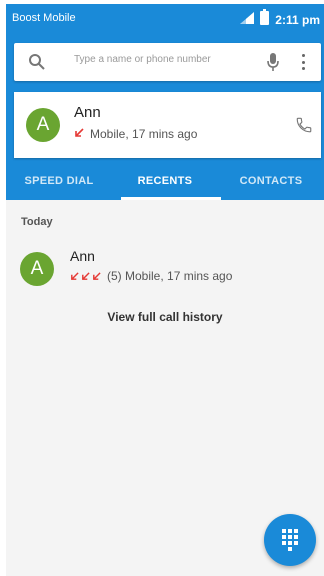 This screenshot has width=324, height=576. What do you see at coordinates (37, 222) in the screenshot?
I see `section-header-today: Today` at bounding box center [37, 222].